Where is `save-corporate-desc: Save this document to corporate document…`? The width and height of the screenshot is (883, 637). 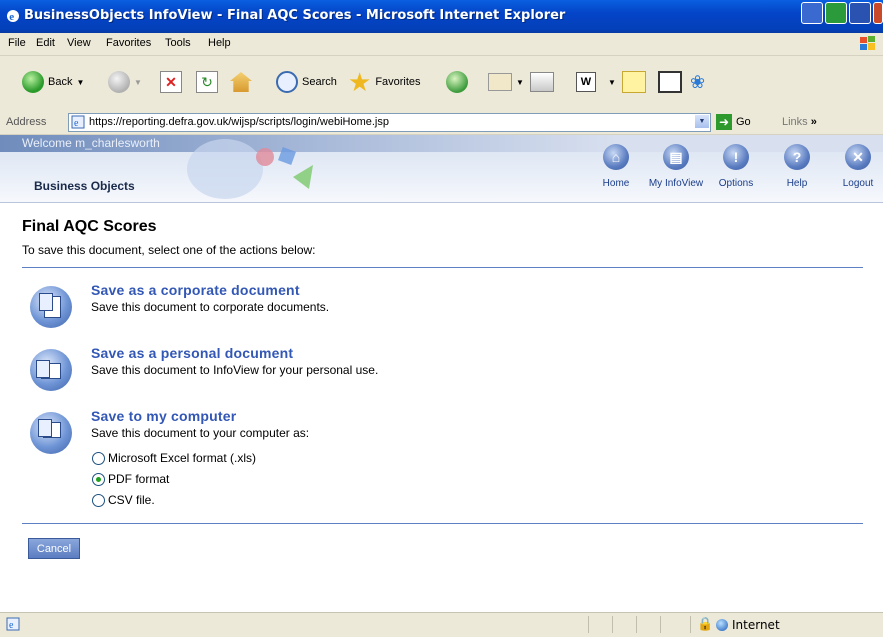 save-corporate-desc: Save this document to corporate document… is located at coordinates (210, 307).